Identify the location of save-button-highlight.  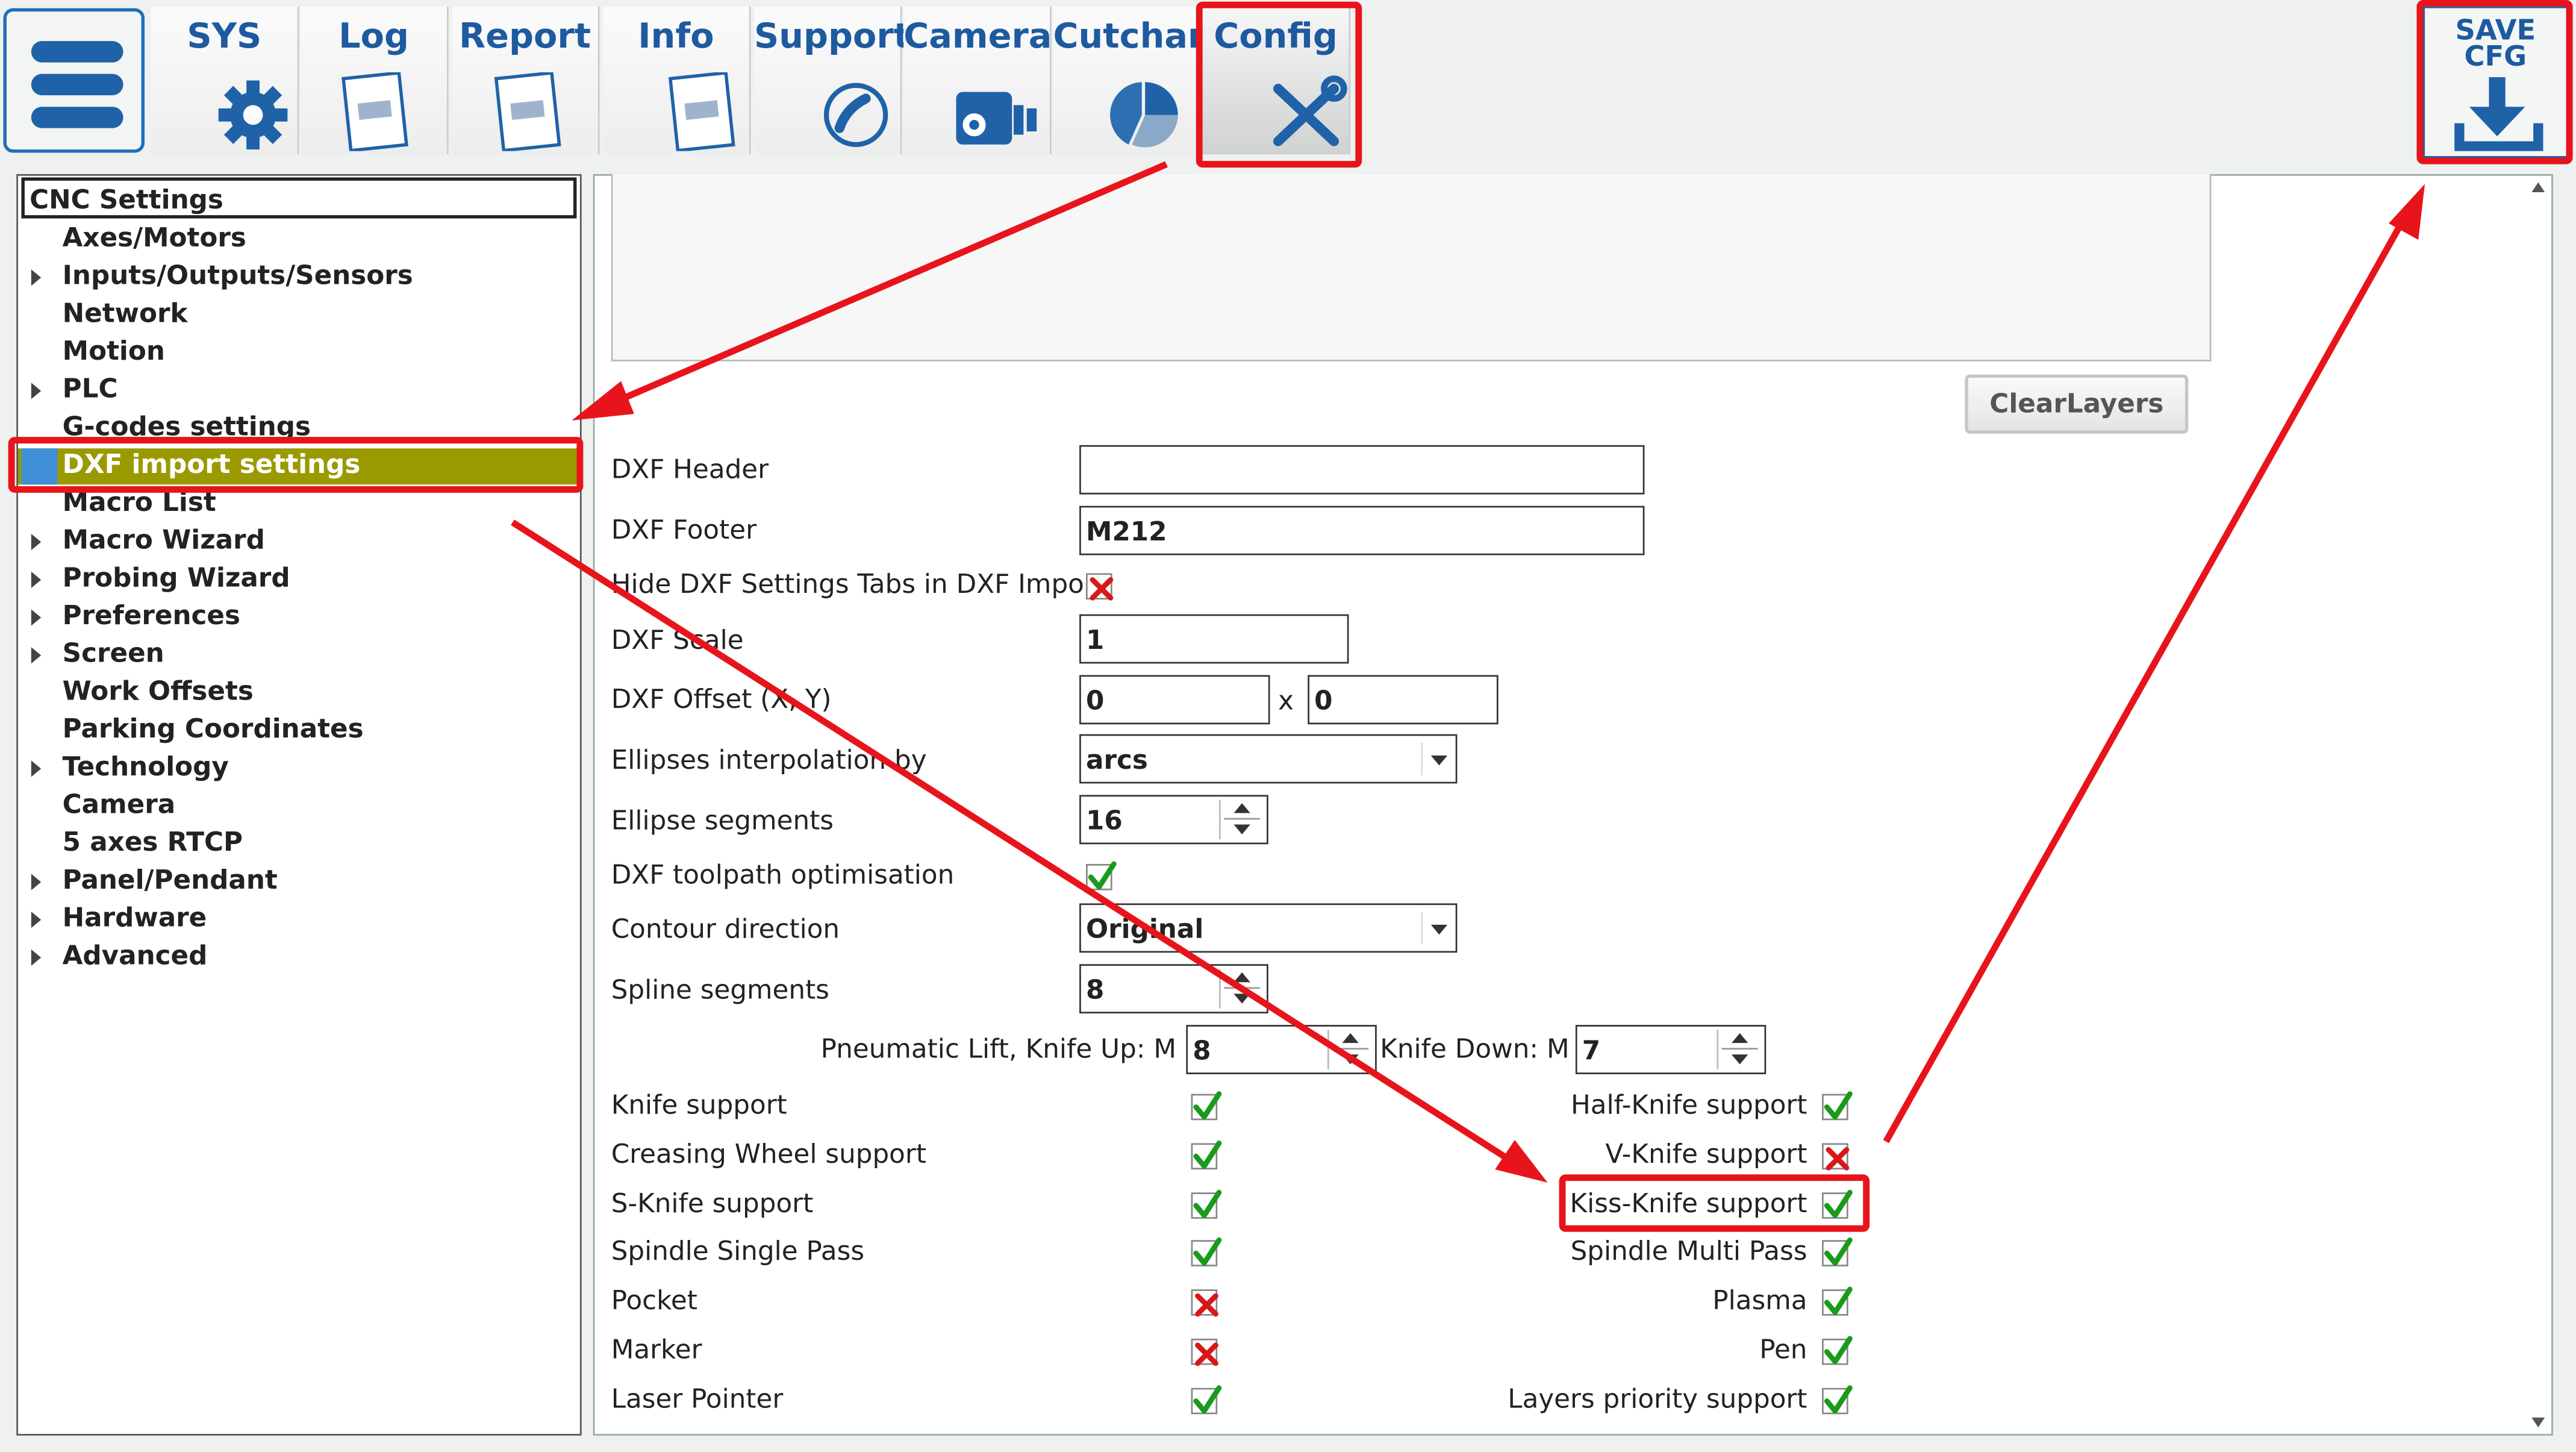
(2494, 82).